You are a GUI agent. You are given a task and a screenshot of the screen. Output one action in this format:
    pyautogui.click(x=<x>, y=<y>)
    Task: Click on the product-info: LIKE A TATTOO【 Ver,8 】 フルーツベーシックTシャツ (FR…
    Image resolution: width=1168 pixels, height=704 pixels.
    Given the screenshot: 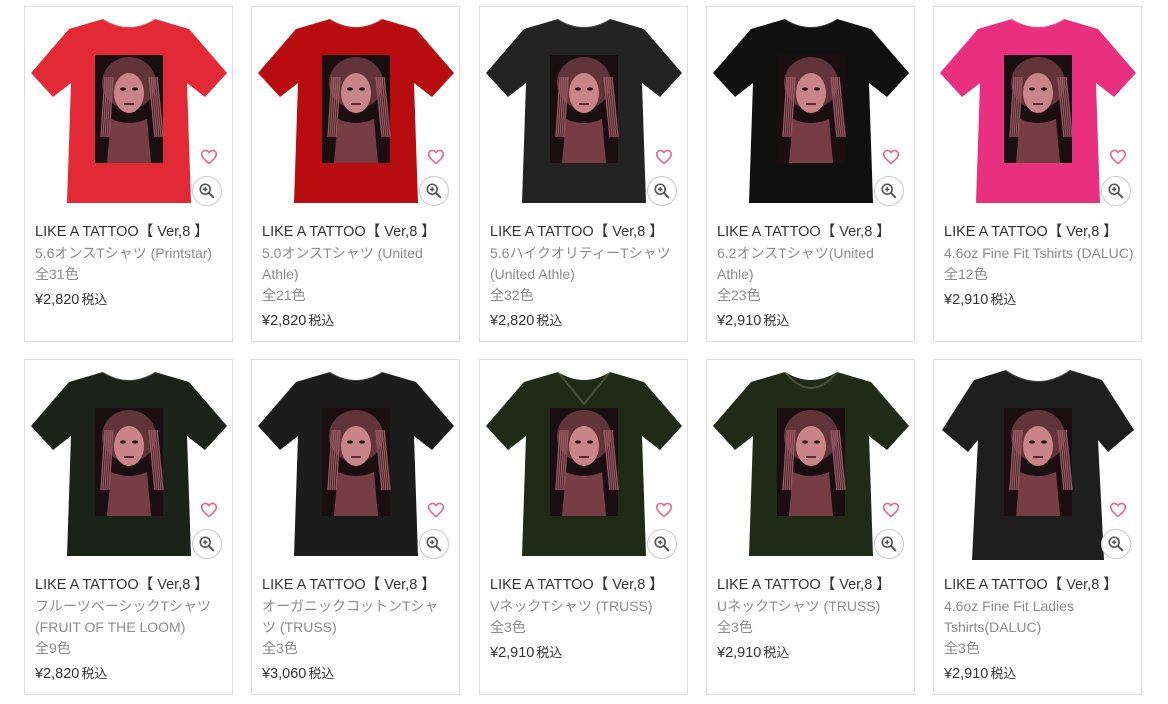 What is the action you would take?
    pyautogui.click(x=130, y=630)
    